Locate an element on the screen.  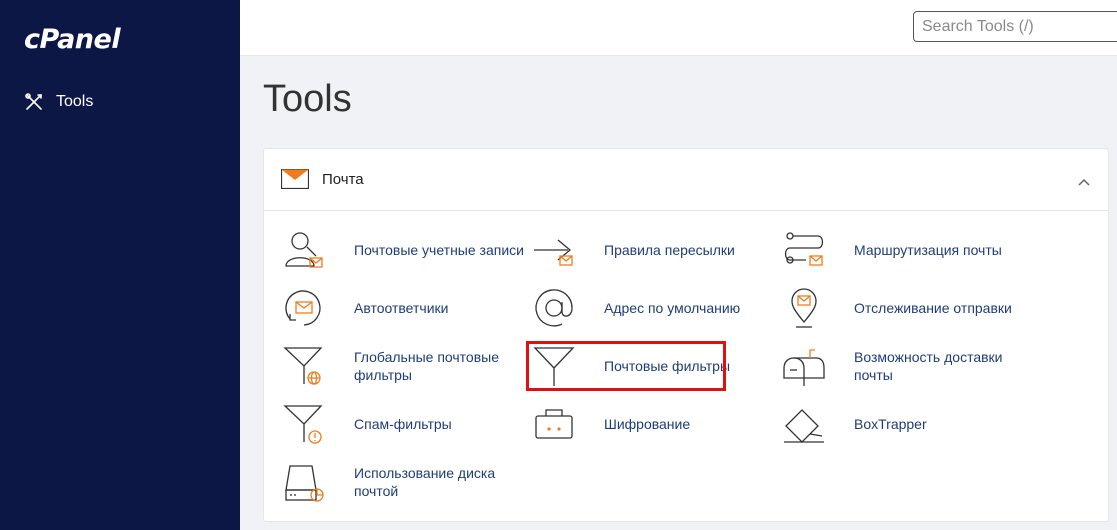
tool-email-deliverability: Возможность доставки почты is located at coordinates (907, 366).